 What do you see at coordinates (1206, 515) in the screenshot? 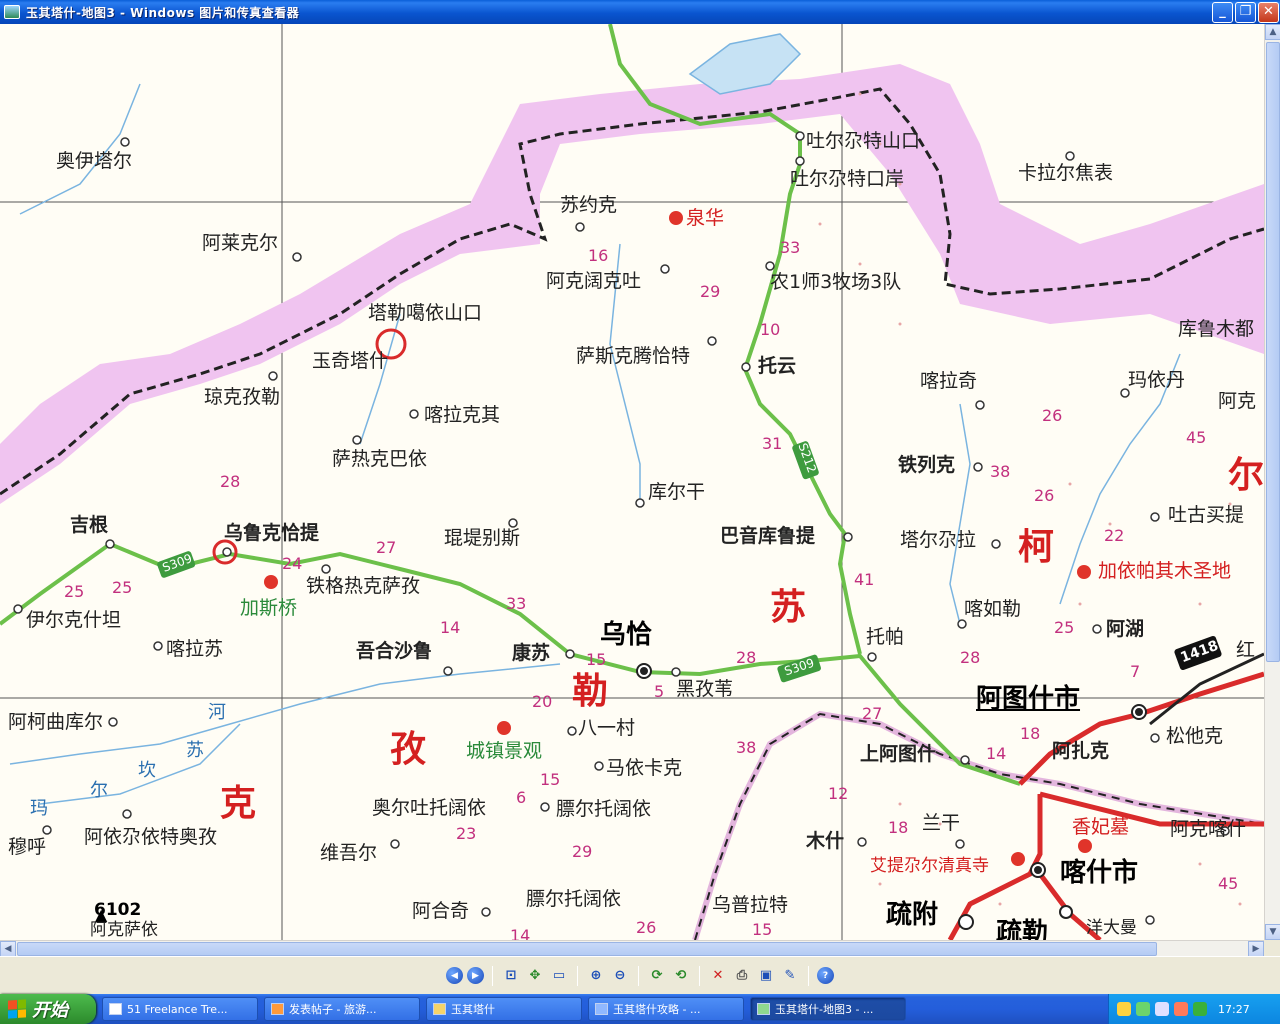
I see `place-label: 吐古买提` at bounding box center [1206, 515].